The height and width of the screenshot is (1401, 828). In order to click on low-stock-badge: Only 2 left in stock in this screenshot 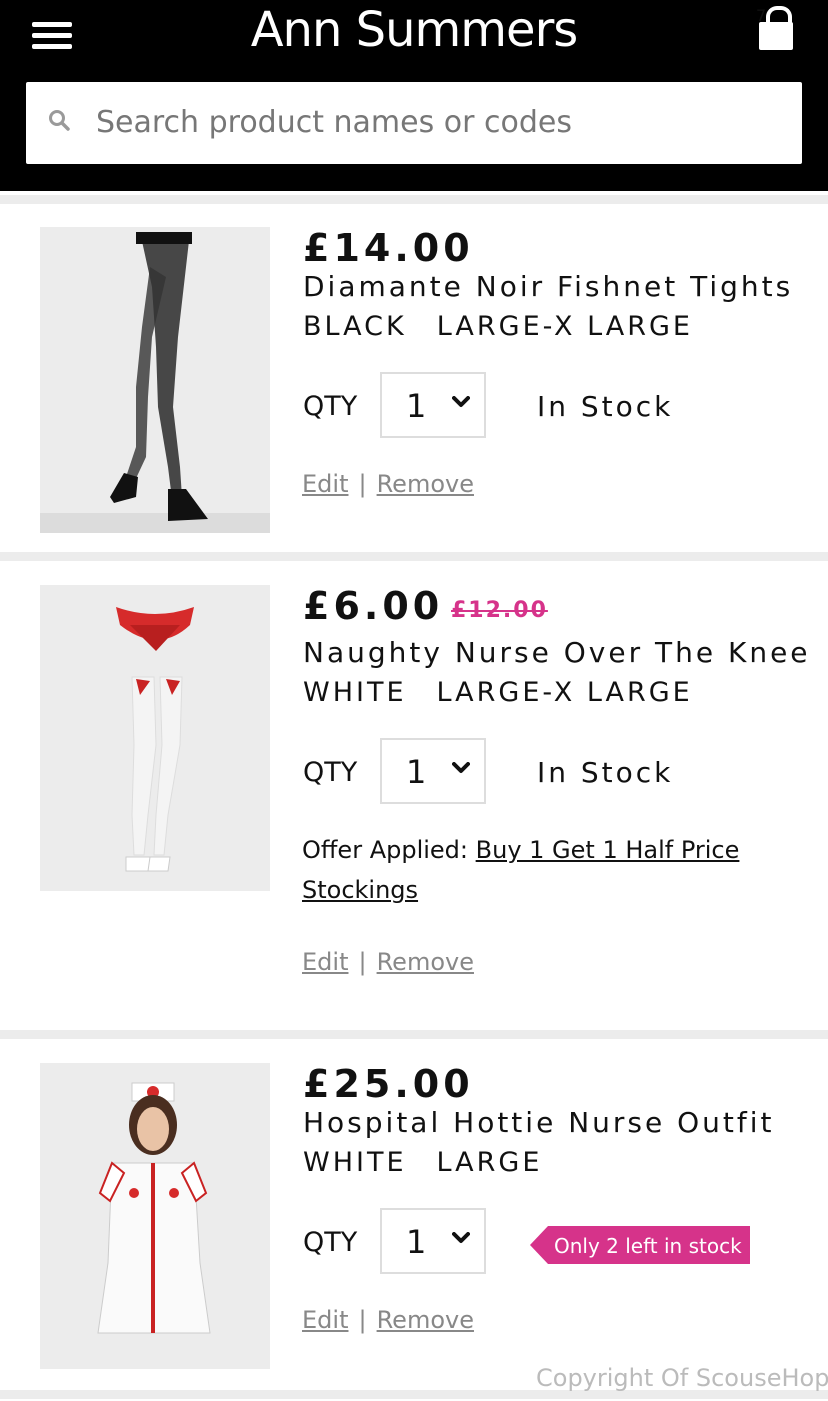, I will do `click(640, 1245)`.